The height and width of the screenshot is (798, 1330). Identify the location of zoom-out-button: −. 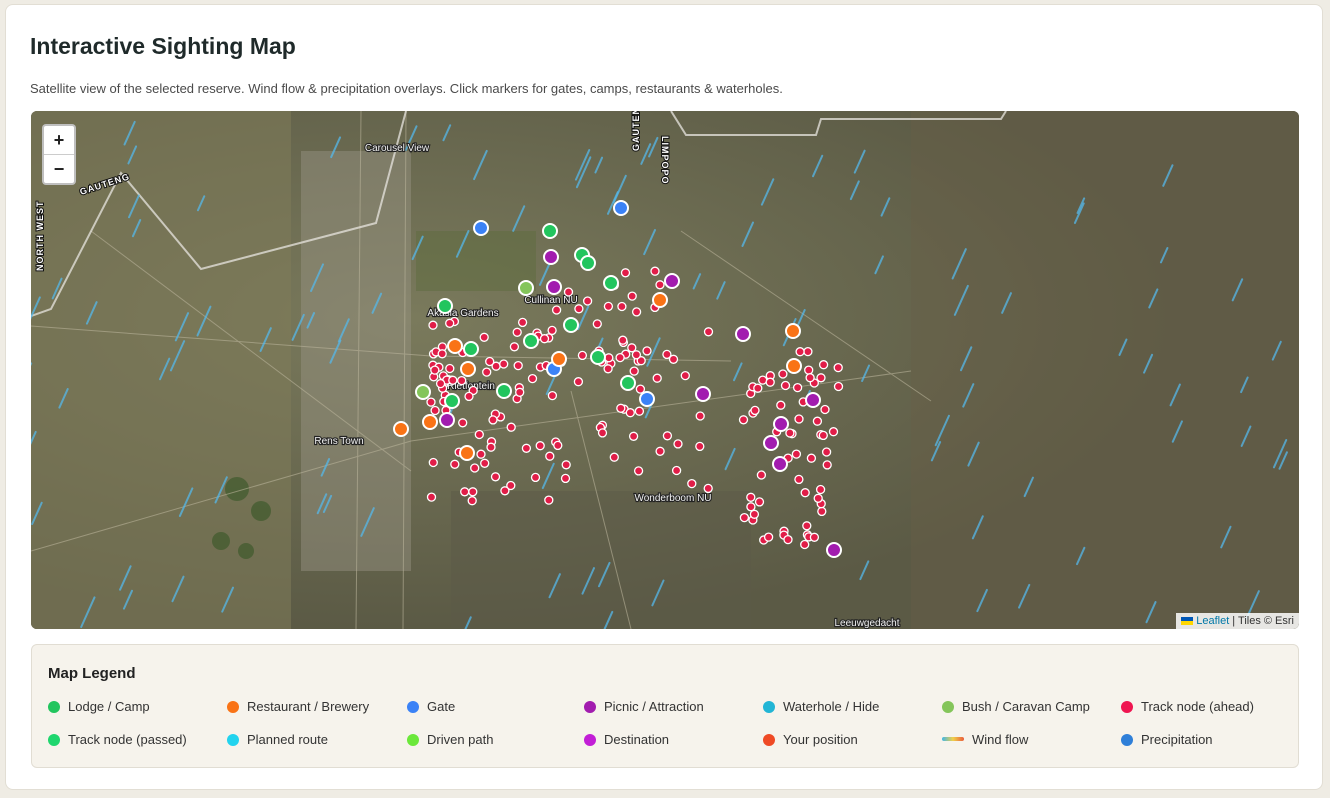
(59, 169).